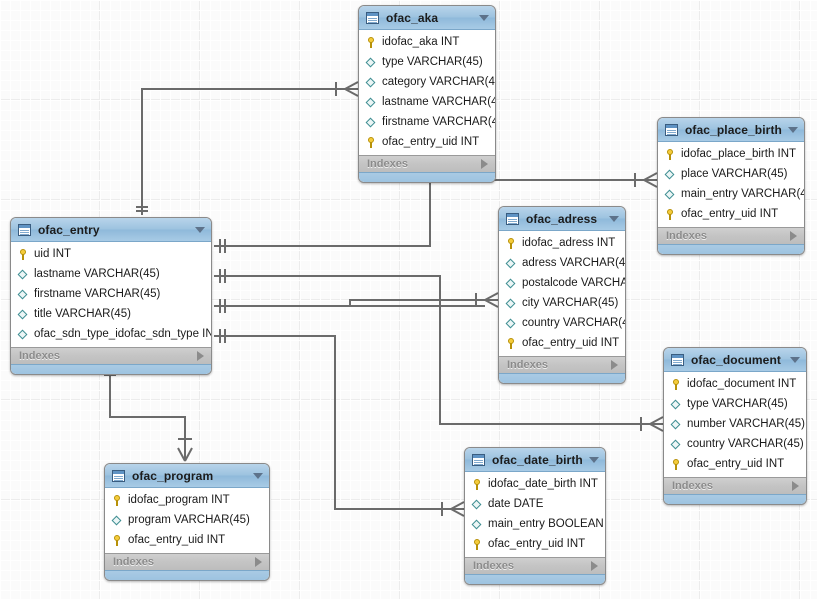  Describe the element at coordinates (562, 243) in the screenshot. I see `table-column: idofac_adress INT` at that location.